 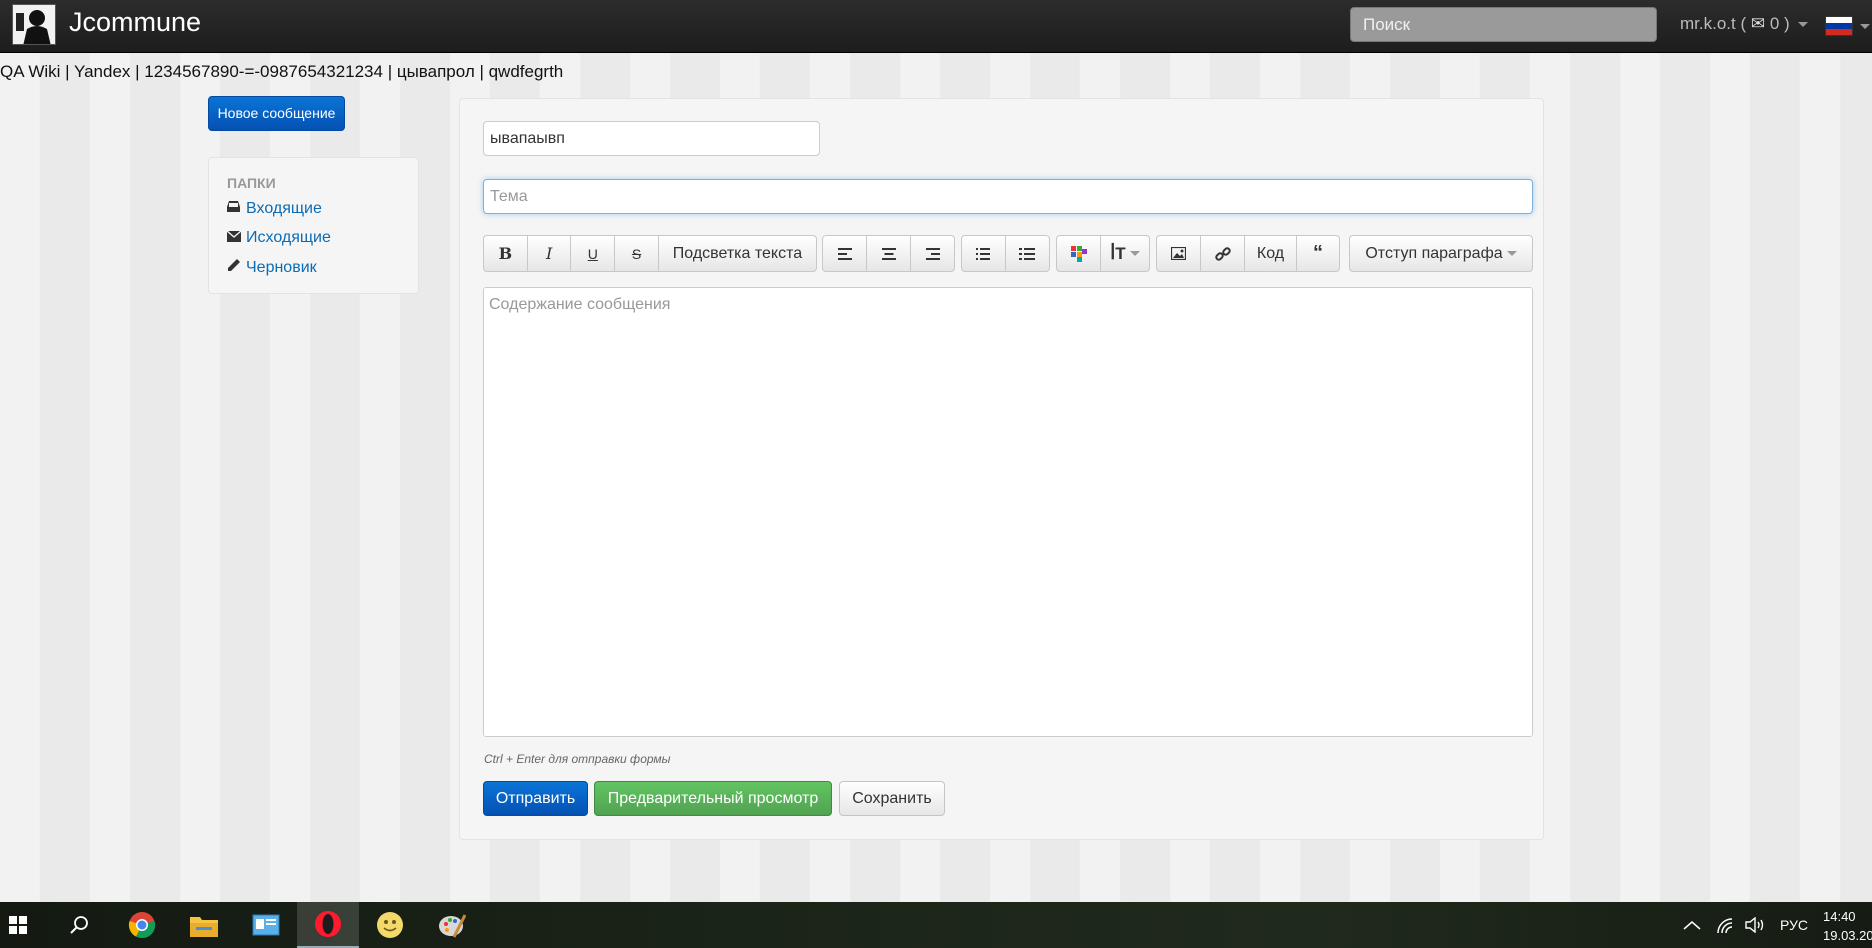 I want to click on align-right-button, so click(x=932, y=253).